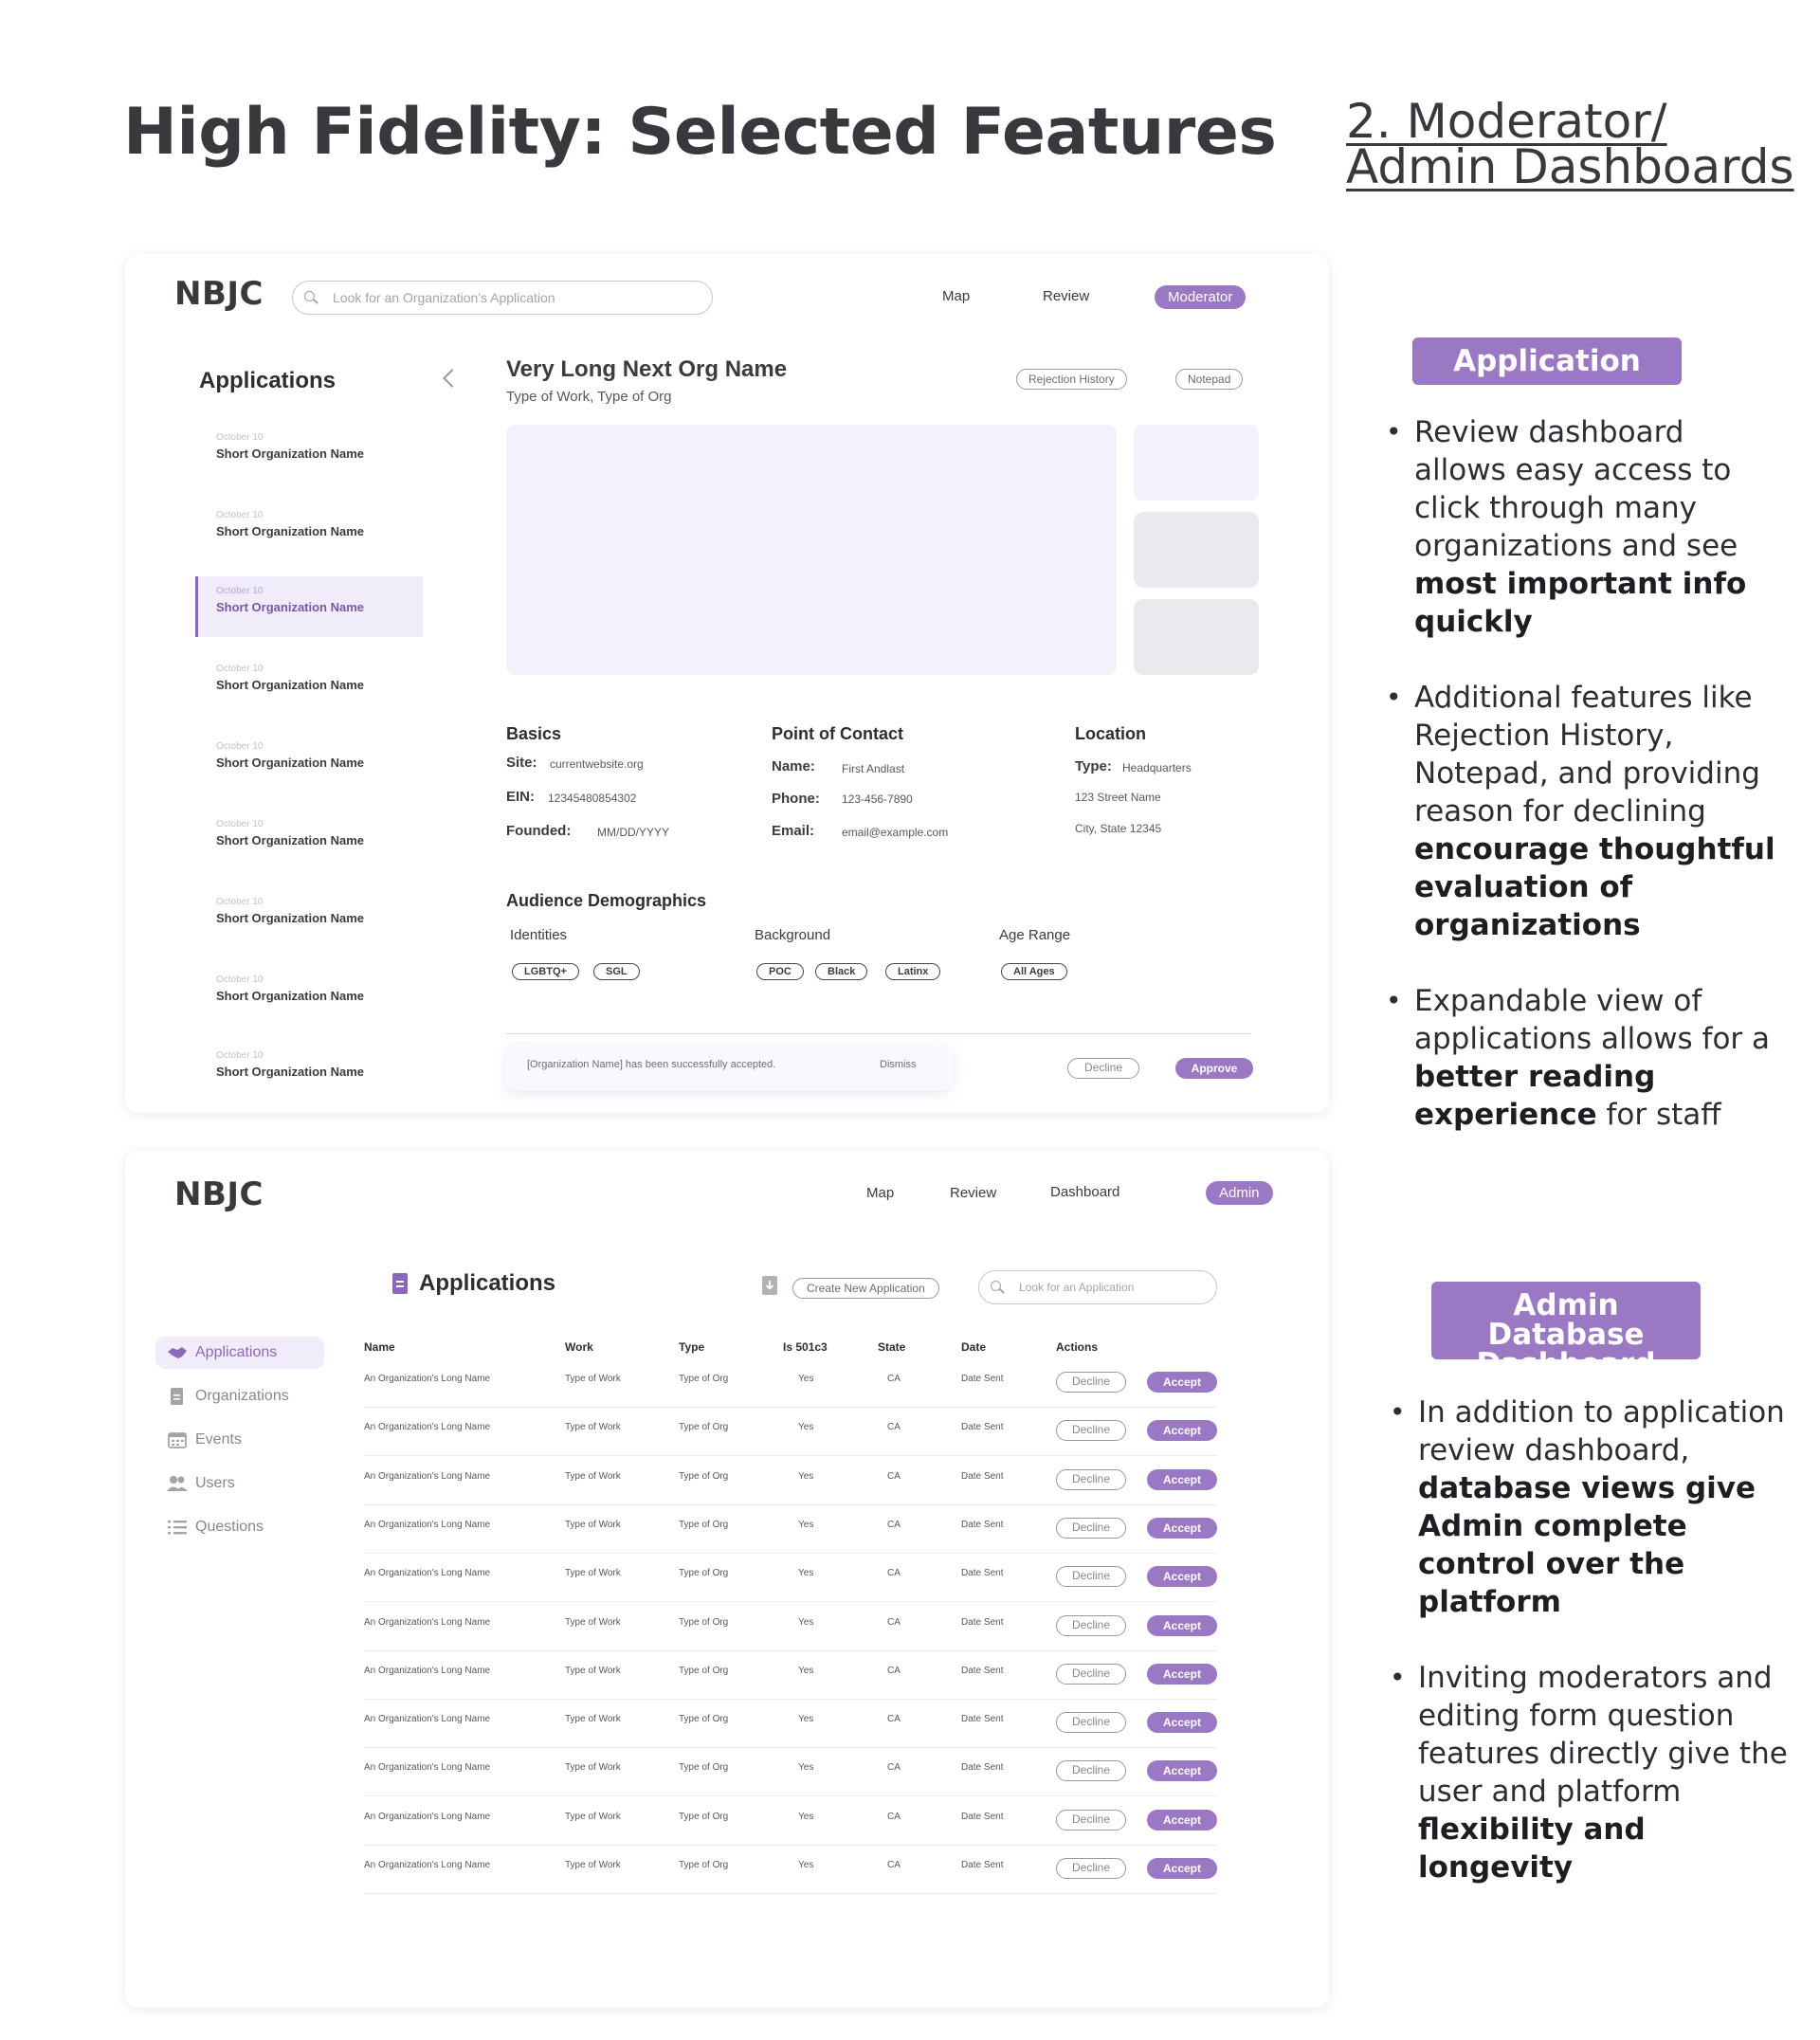 Image resolution: width=1820 pixels, height=2040 pixels. Describe the element at coordinates (239, 1353) in the screenshot. I see `sidebar-item-applications: Applications` at that location.